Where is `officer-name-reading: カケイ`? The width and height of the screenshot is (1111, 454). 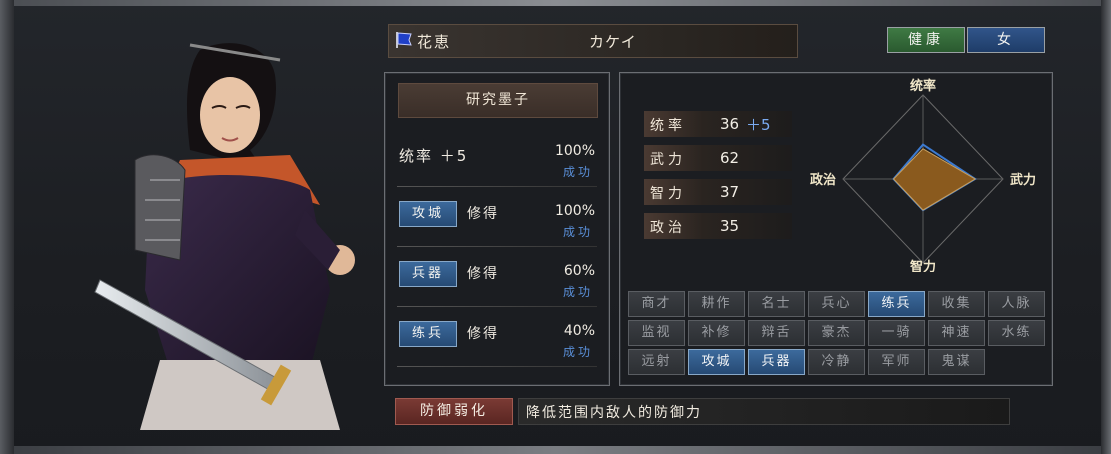 officer-name-reading: カケイ is located at coordinates (613, 42).